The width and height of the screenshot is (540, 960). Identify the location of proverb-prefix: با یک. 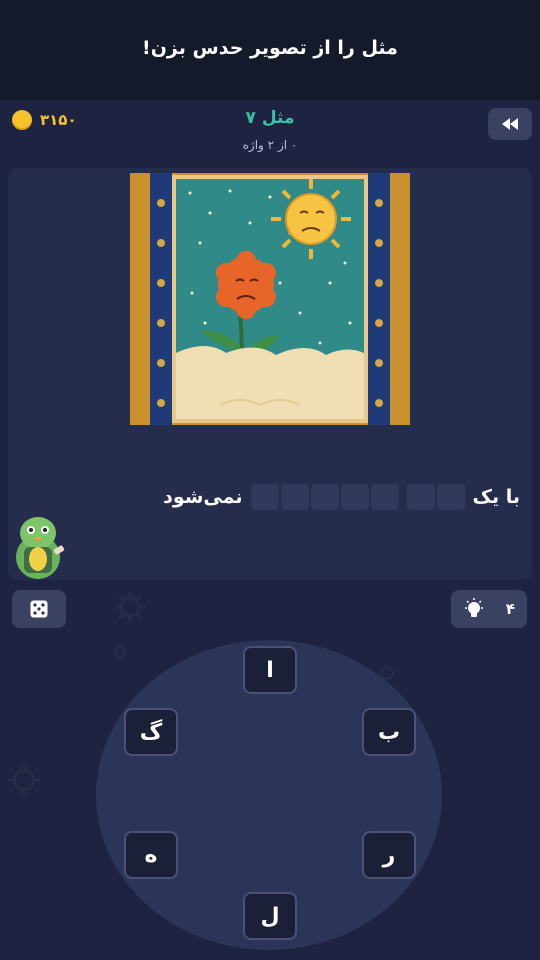
(496, 497).